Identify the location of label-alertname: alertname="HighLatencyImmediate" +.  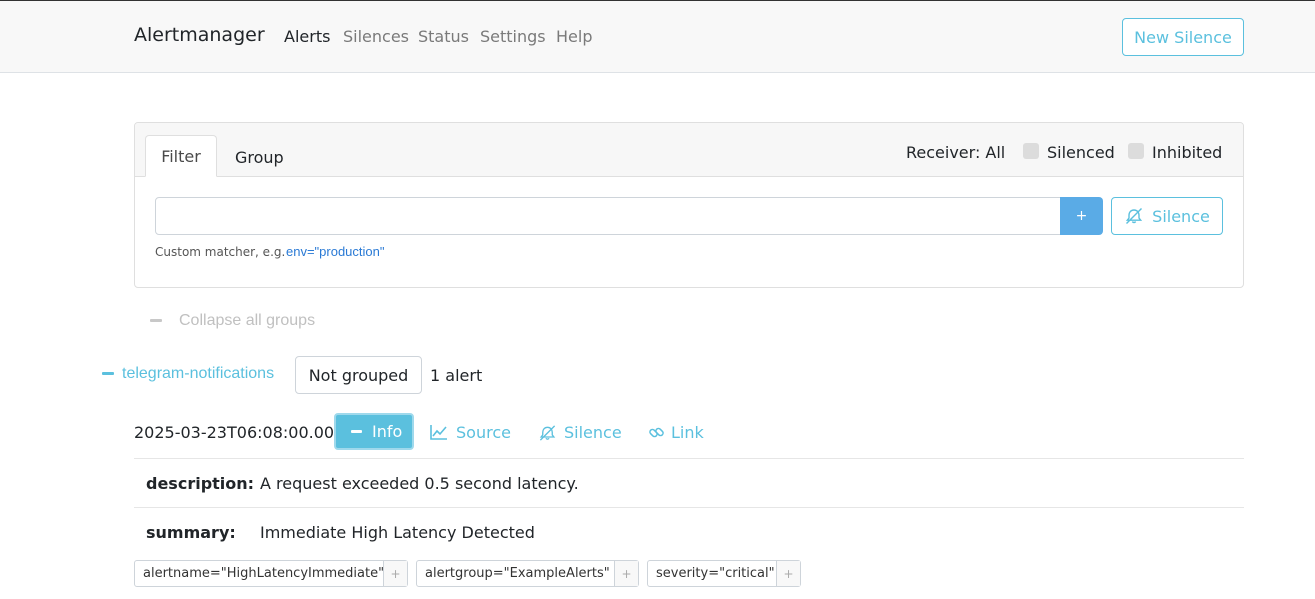
(271, 573).